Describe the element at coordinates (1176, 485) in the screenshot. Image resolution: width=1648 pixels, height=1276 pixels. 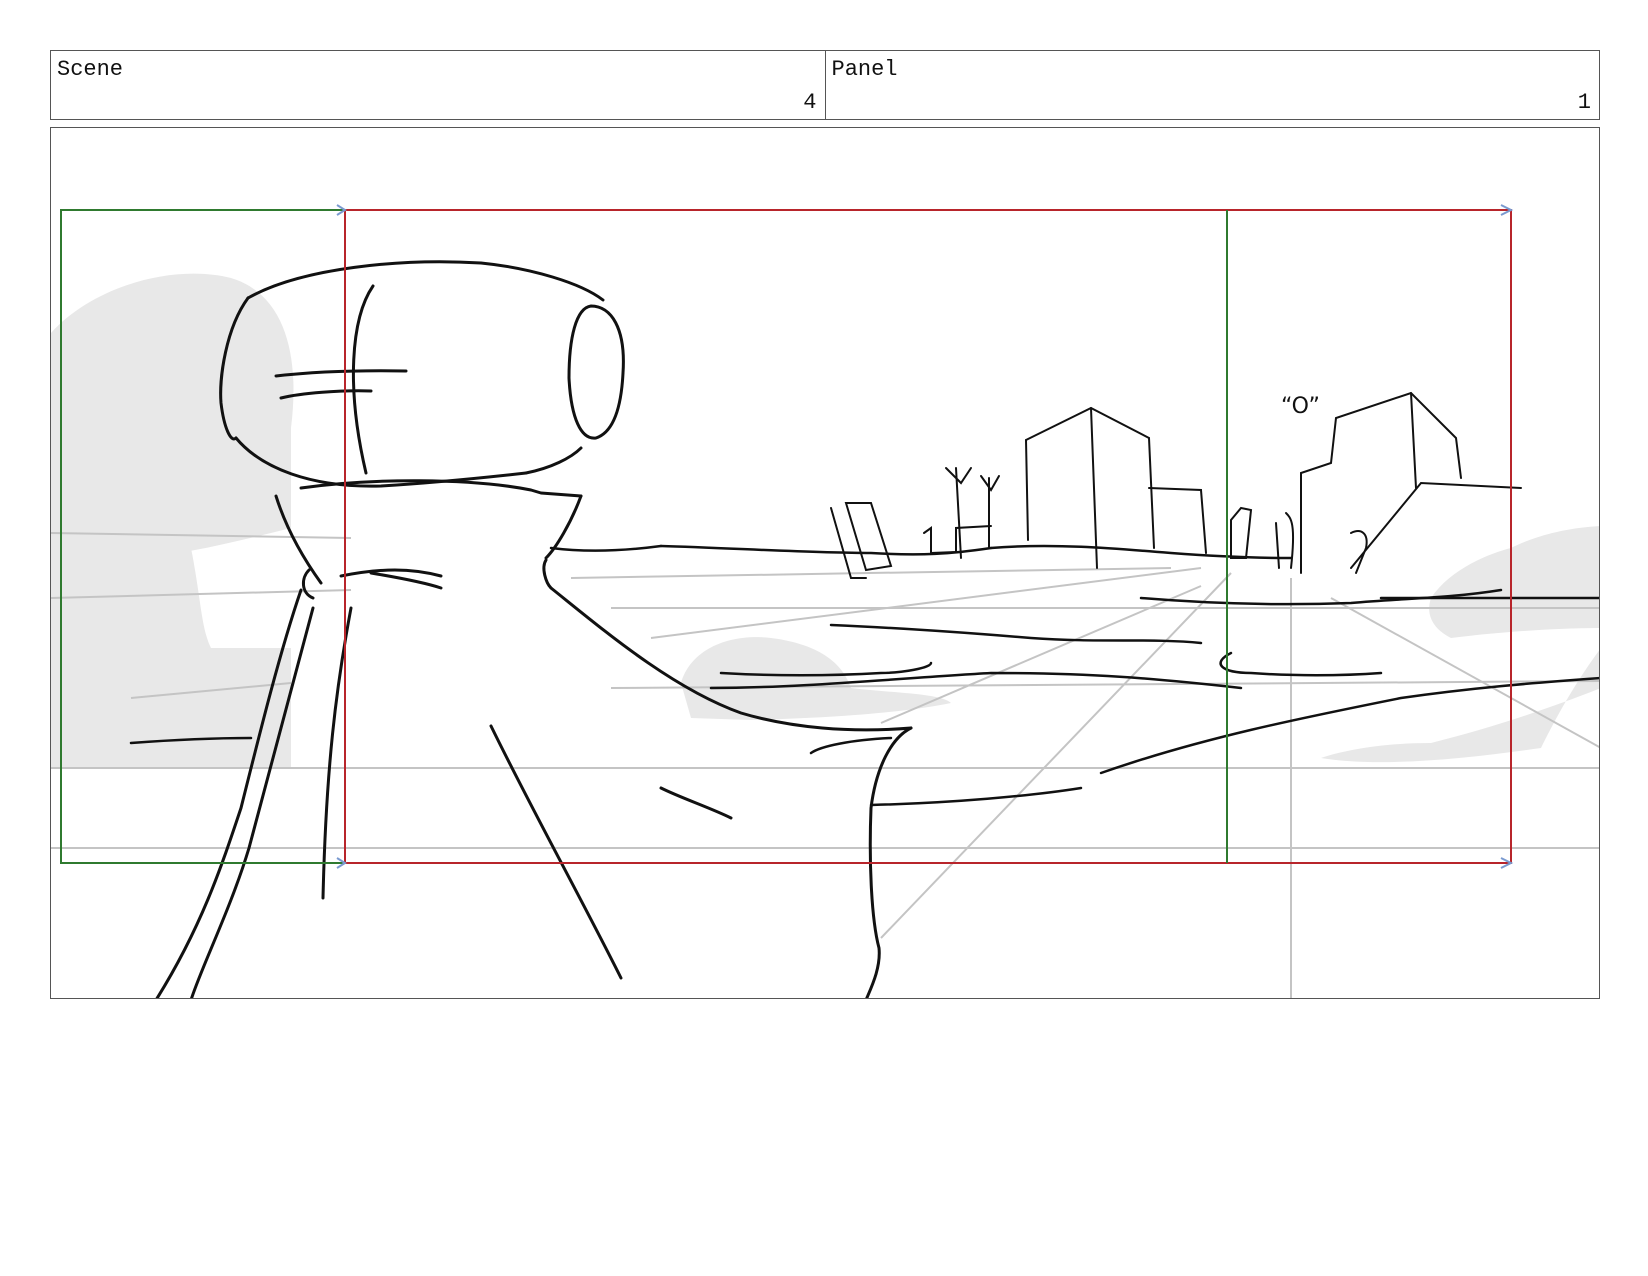
I see `city-sketch` at that location.